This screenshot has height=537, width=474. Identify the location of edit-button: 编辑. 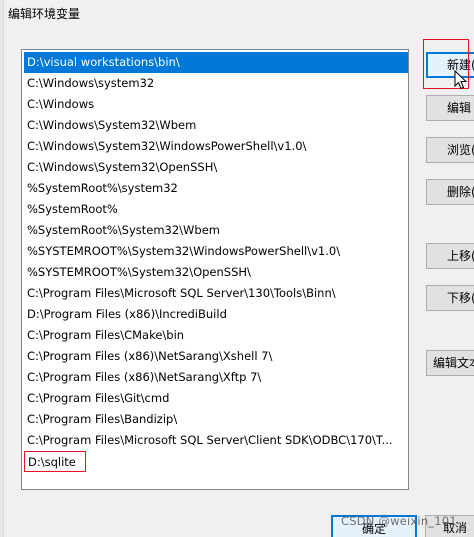
(450, 108).